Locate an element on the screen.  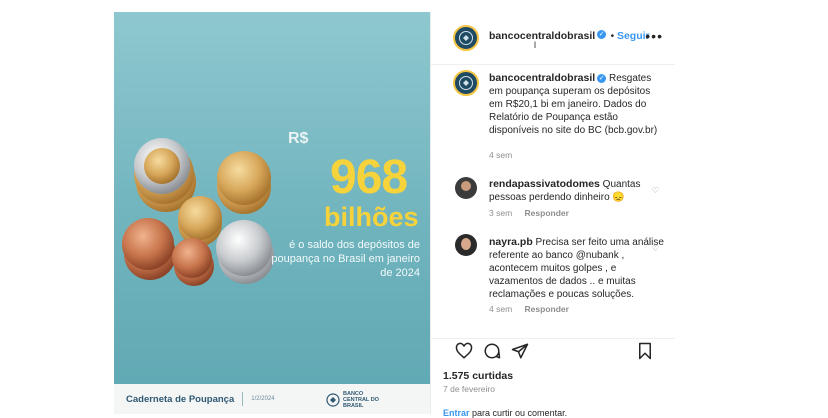
footer-title: Caderneta de Poupança is located at coordinates (180, 399).